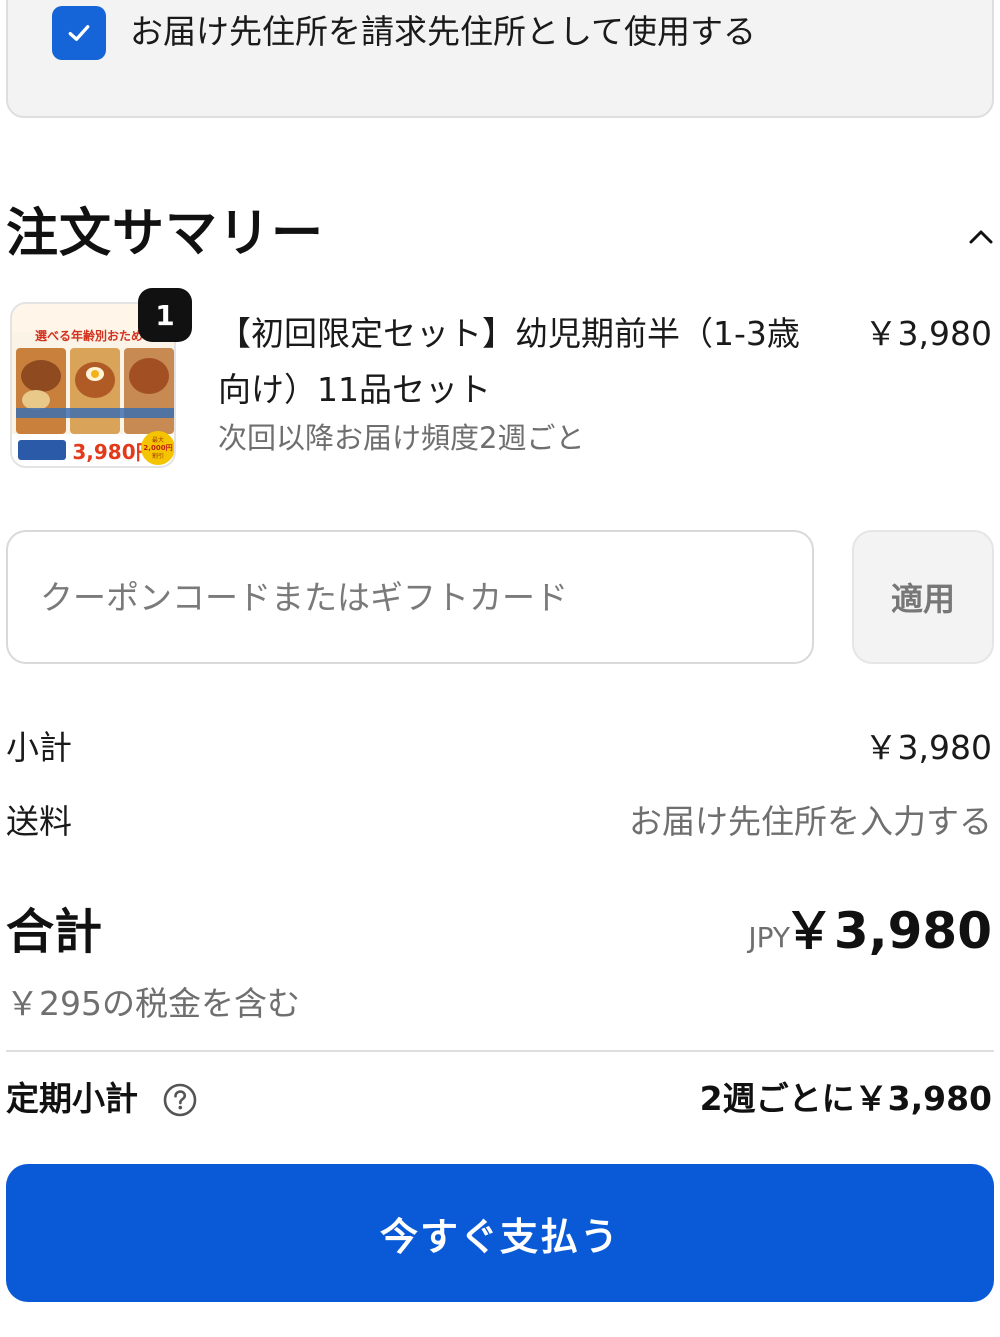  Describe the element at coordinates (153, 1003) in the screenshot. I see `tax-note: ￥295の税金を含む` at that location.